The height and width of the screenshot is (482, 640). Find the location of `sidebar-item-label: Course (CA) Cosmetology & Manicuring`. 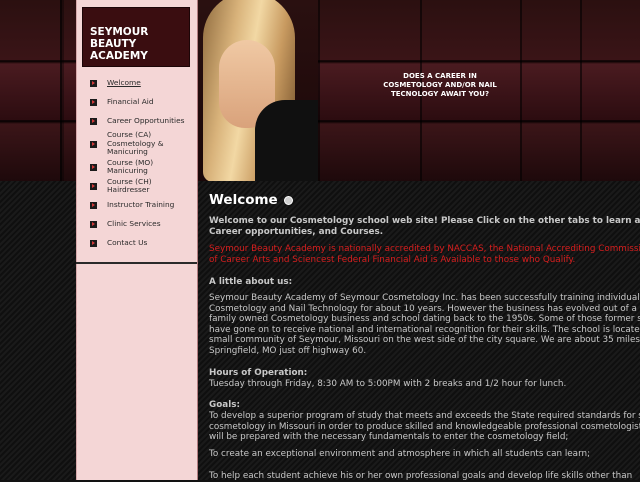

sidebar-item-label: Course (CA) Cosmetology & Manicuring is located at coordinates (135, 143).